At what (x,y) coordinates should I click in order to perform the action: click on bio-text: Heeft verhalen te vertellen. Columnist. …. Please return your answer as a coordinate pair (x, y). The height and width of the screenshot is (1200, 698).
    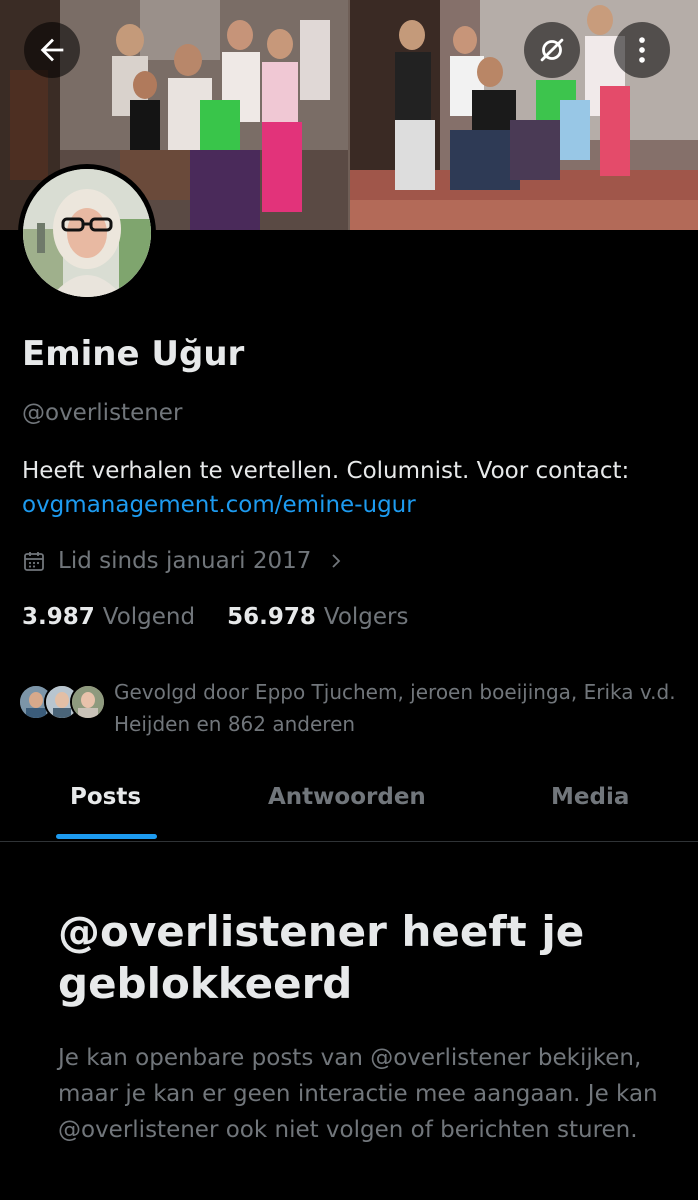
    Looking at the image, I should click on (326, 471).